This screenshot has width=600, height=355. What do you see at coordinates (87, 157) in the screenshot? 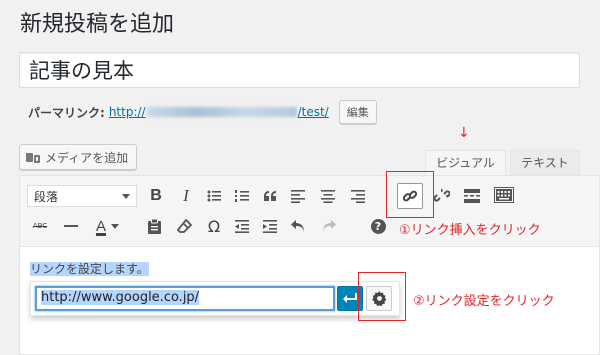
I see `add-media-label: メディアを追加` at bounding box center [87, 157].